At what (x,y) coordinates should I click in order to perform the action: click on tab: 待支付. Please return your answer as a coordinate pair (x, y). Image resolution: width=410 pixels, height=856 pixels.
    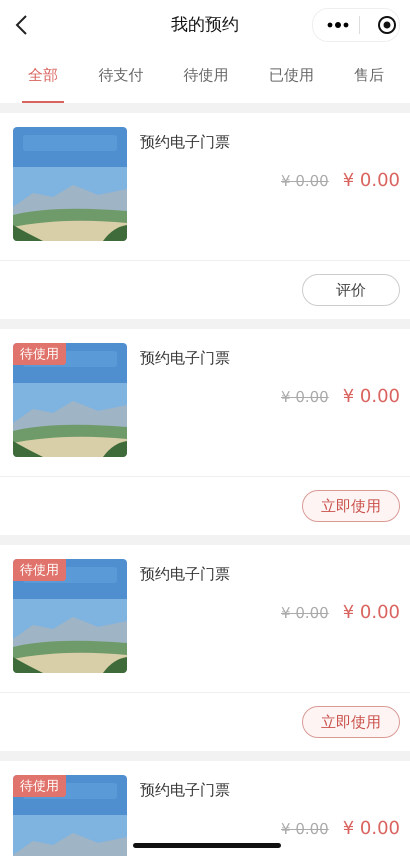
    Looking at the image, I should click on (121, 75).